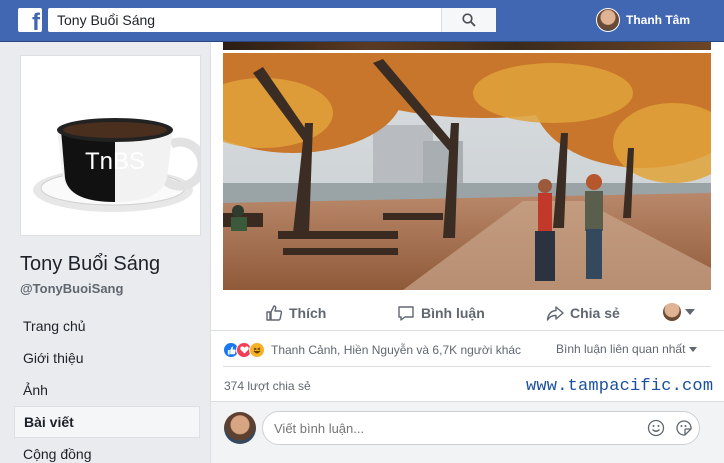 Image resolution: width=724 pixels, height=463 pixels. Describe the element at coordinates (107, 390) in the screenshot. I see `nav-item-photos: Ảnh` at that location.